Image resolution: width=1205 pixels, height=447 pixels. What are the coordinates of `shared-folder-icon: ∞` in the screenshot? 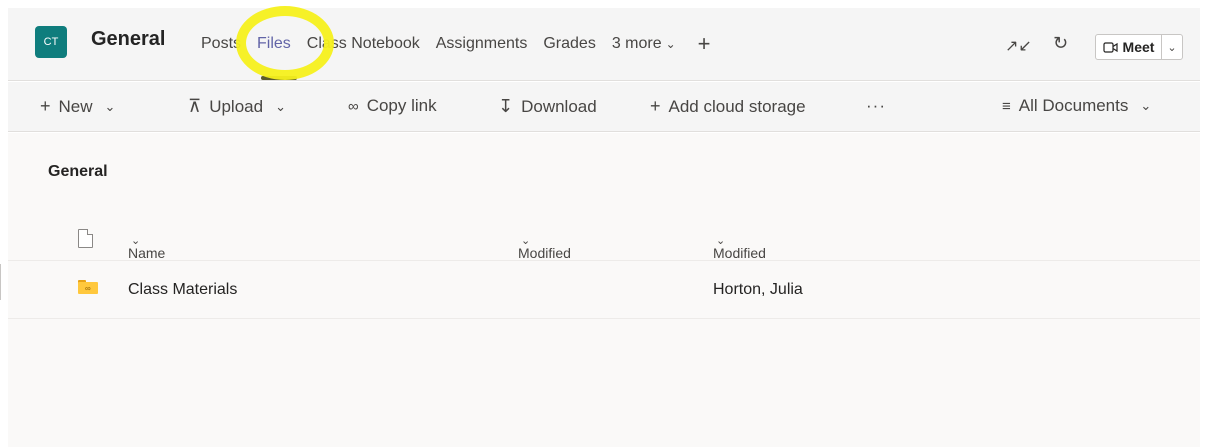 It's located at (88, 287).